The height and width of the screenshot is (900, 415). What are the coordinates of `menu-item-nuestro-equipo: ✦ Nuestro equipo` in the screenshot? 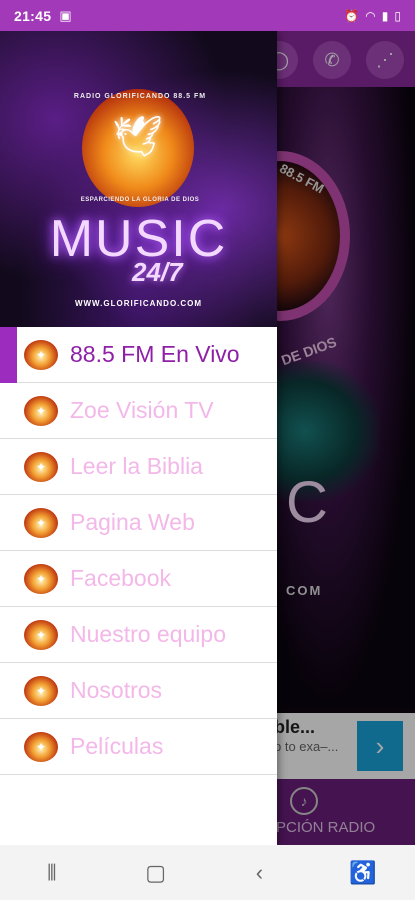 It's located at (138, 635).